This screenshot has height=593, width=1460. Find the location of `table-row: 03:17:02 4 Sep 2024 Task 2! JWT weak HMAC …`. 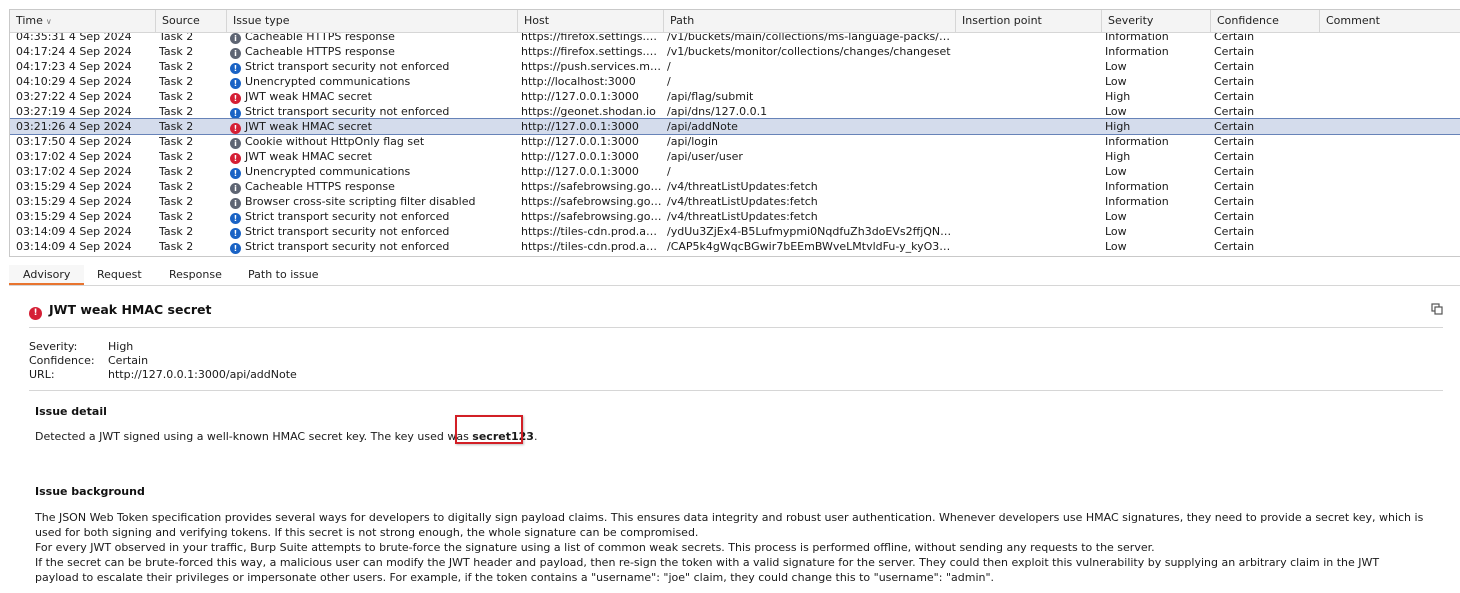

table-row: 03:17:02 4 Sep 2024 Task 2! JWT weak HMAC … is located at coordinates (735, 156).